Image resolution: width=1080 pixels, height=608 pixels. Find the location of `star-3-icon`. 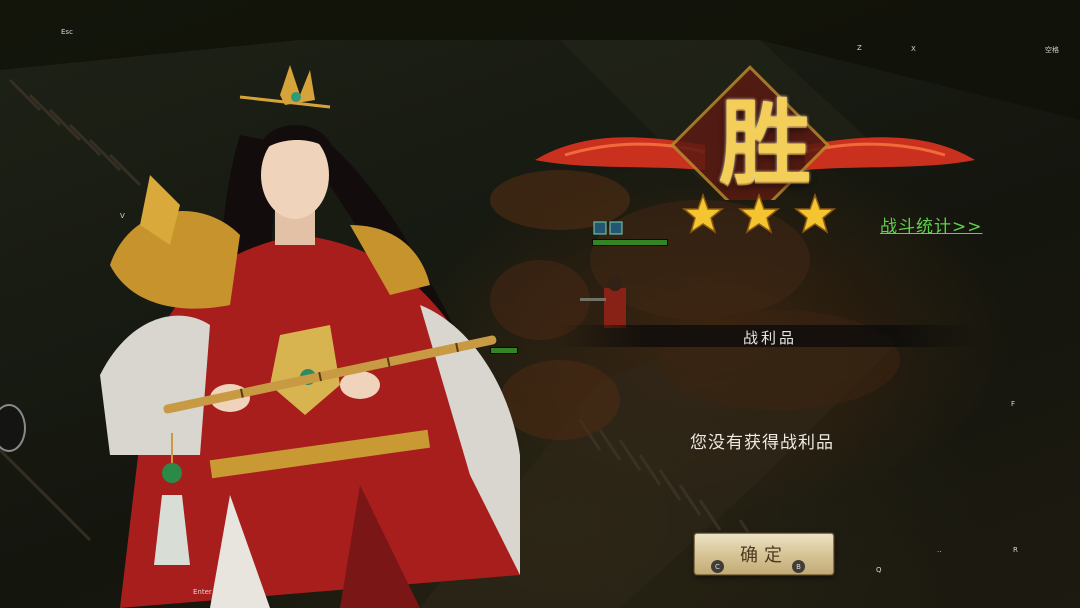

star-3-icon is located at coordinates (815, 213).